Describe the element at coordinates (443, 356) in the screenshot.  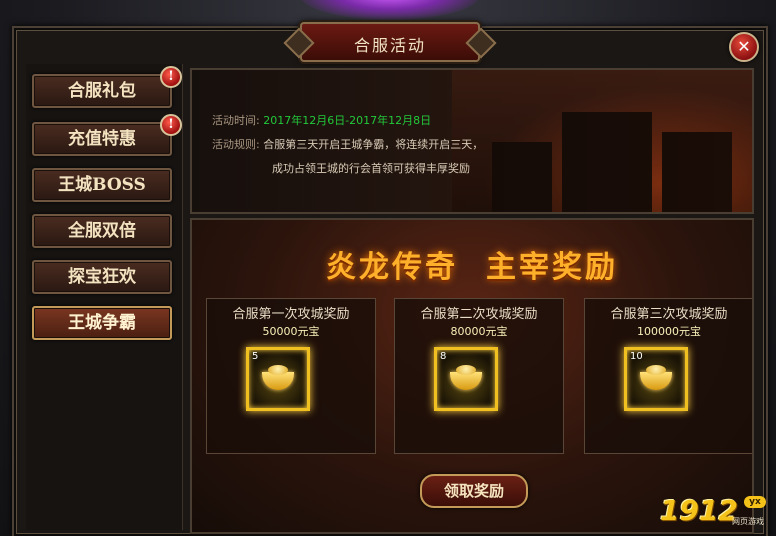
I see `item-count: 8` at that location.